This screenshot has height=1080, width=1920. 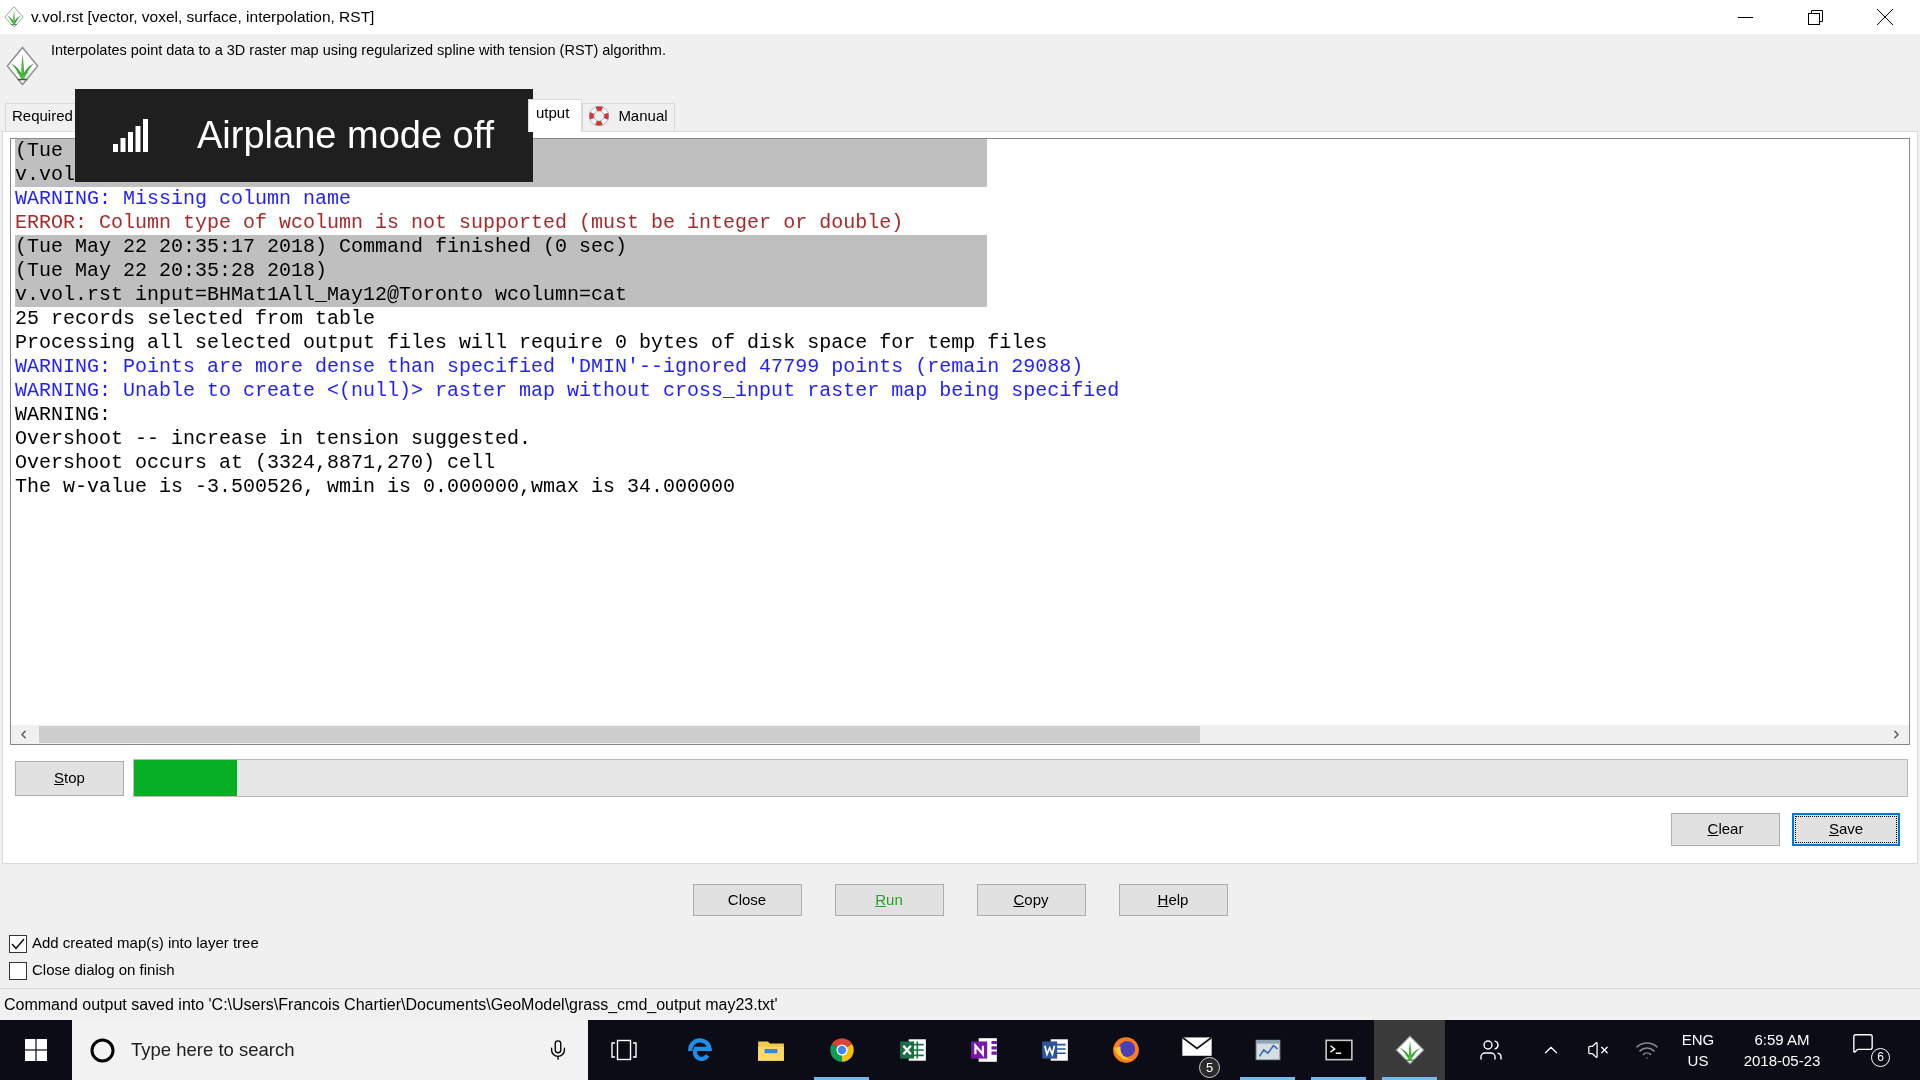 What do you see at coordinates (1880, 1057) in the screenshot?
I see `count-badge: 6` at bounding box center [1880, 1057].